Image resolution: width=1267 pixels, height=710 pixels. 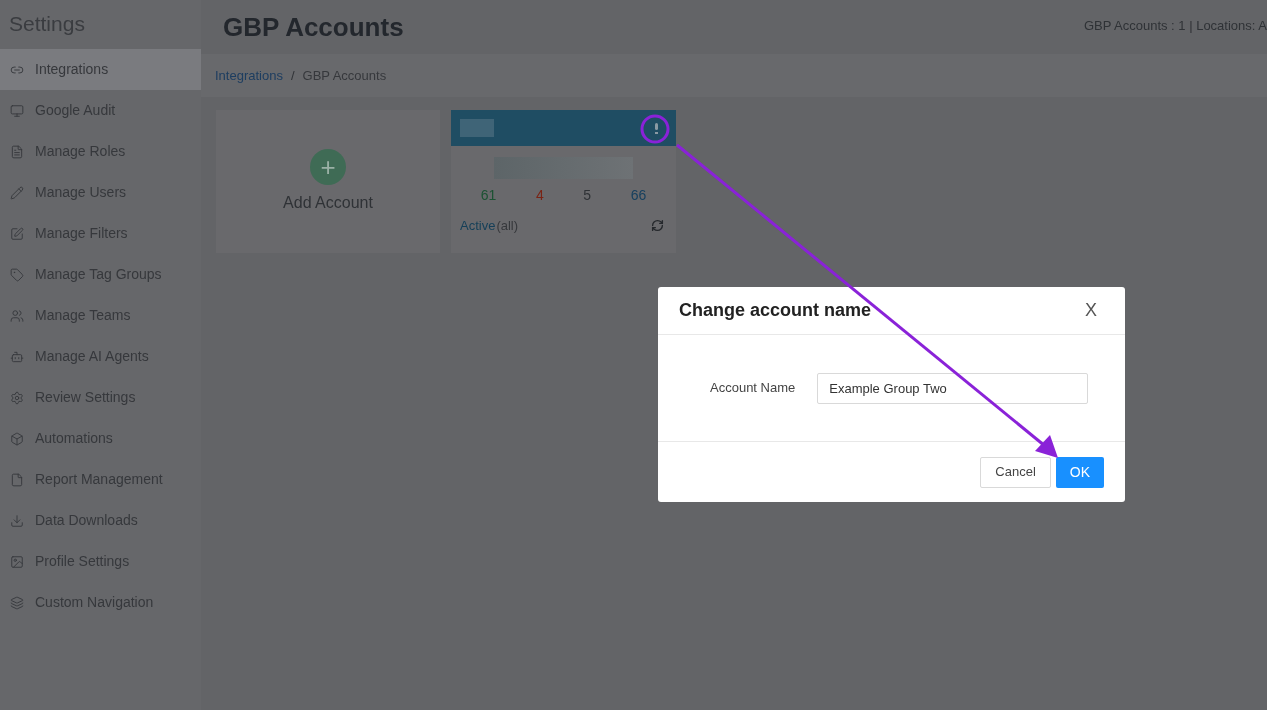 I want to click on monitor-icon, so click(x=17, y=110).